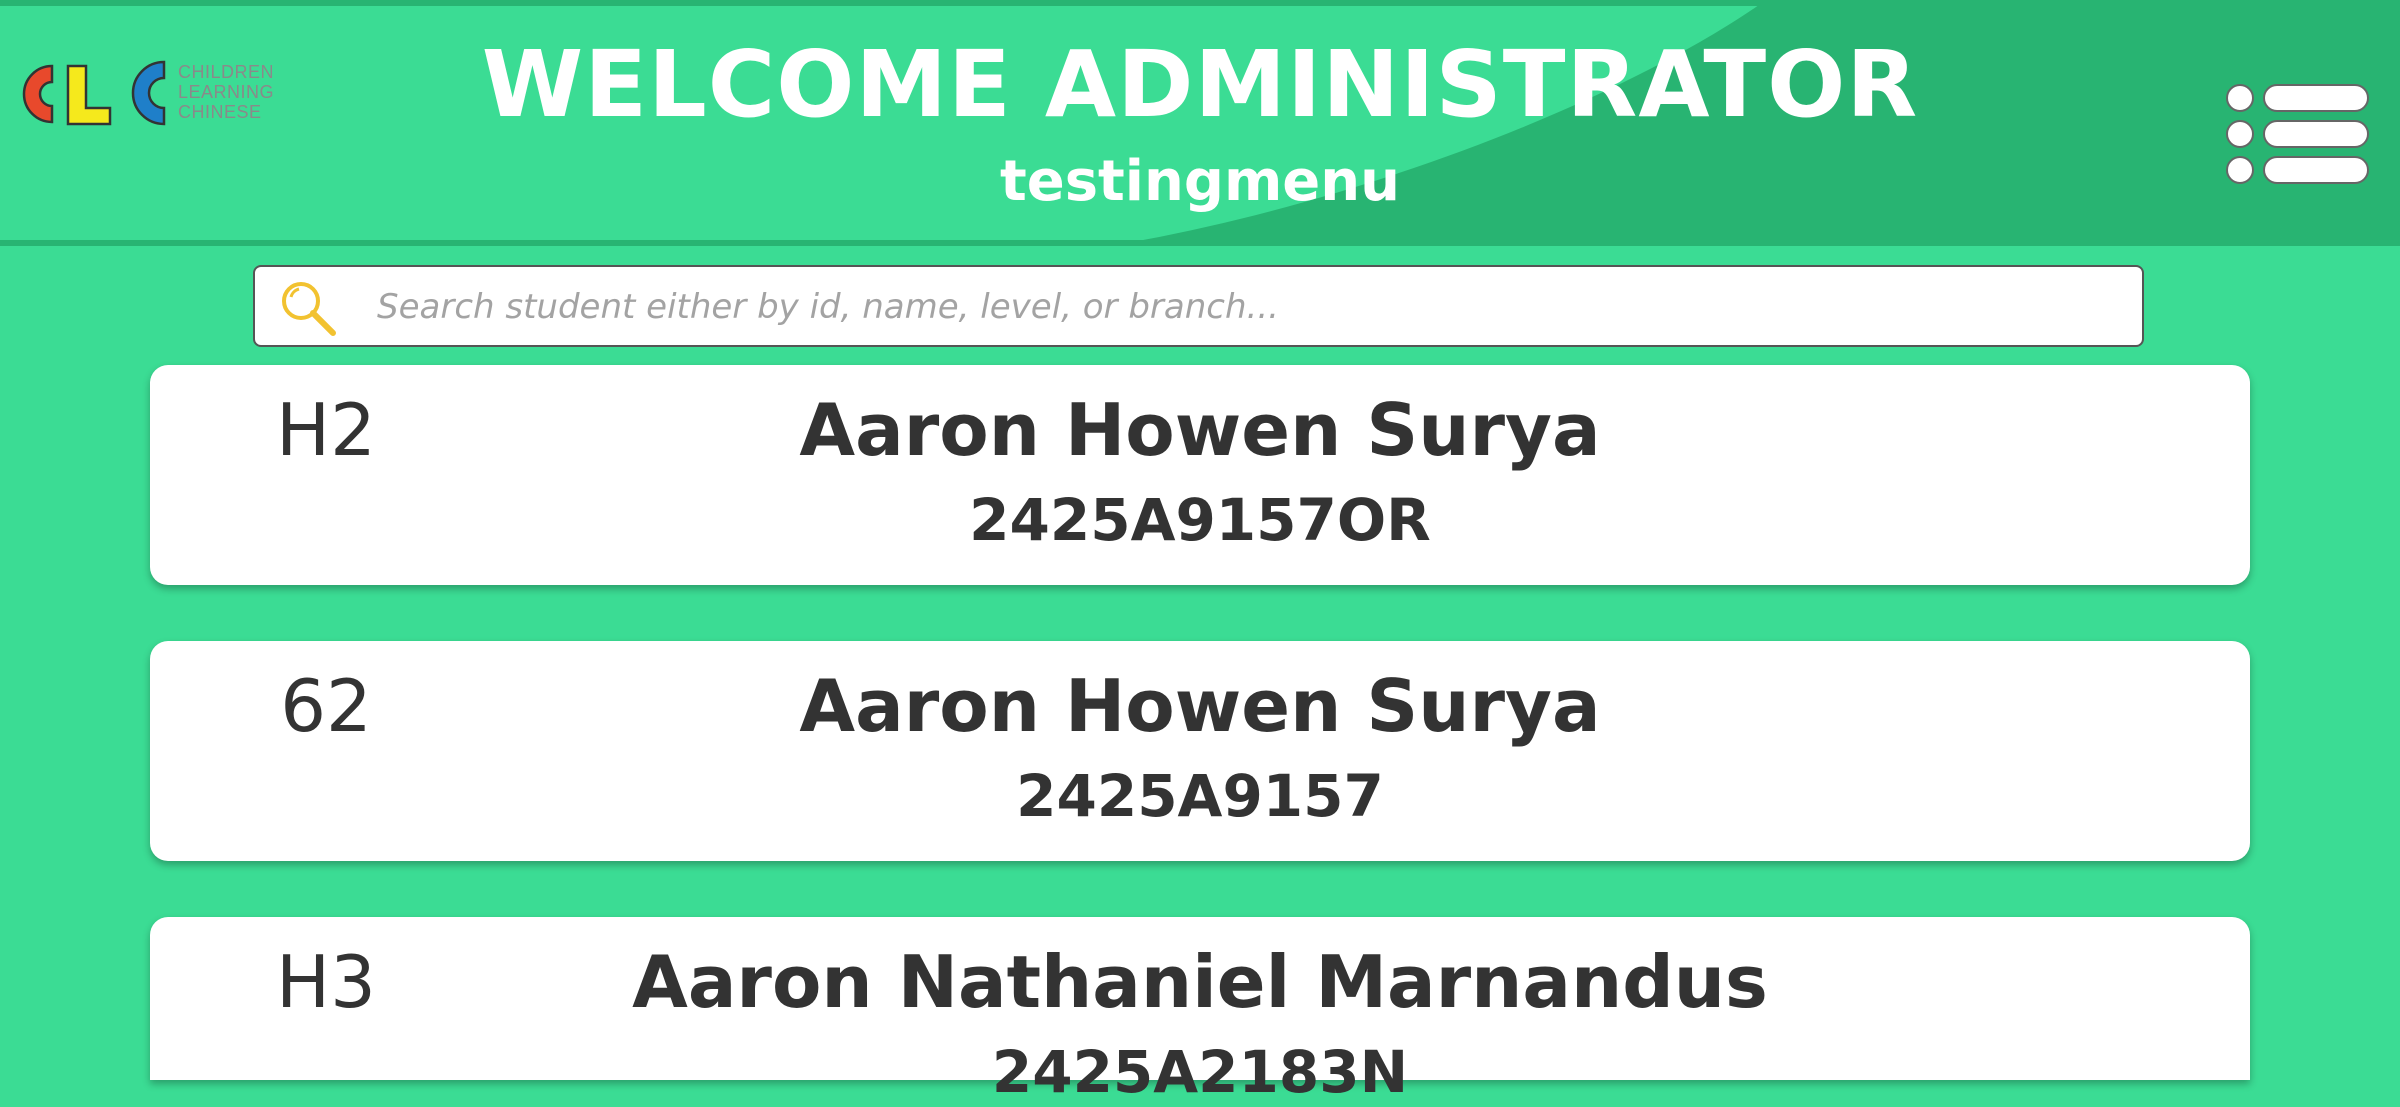 The image size is (2400, 1107). Describe the element at coordinates (1200, 3) in the screenshot. I see `header-top-border` at that location.